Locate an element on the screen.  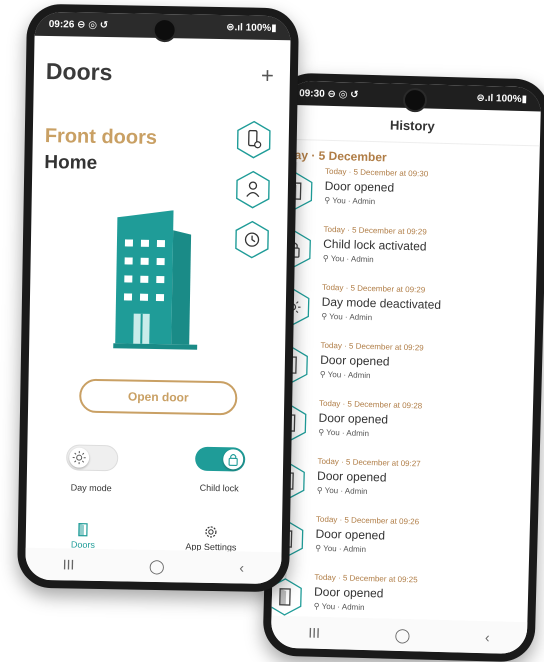
sun-icon is located at coordinates (79, 458).